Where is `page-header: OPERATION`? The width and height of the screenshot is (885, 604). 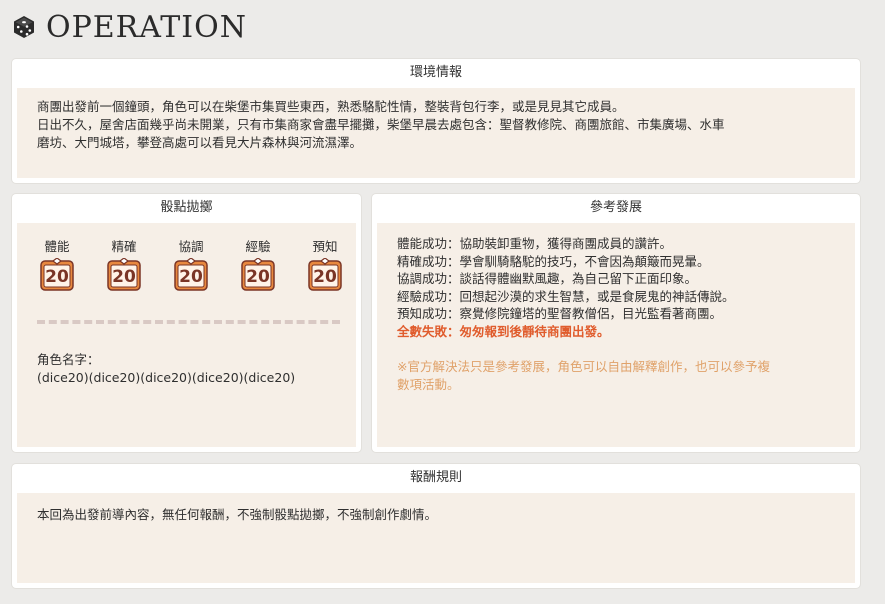
page-header: OPERATION is located at coordinates (129, 27).